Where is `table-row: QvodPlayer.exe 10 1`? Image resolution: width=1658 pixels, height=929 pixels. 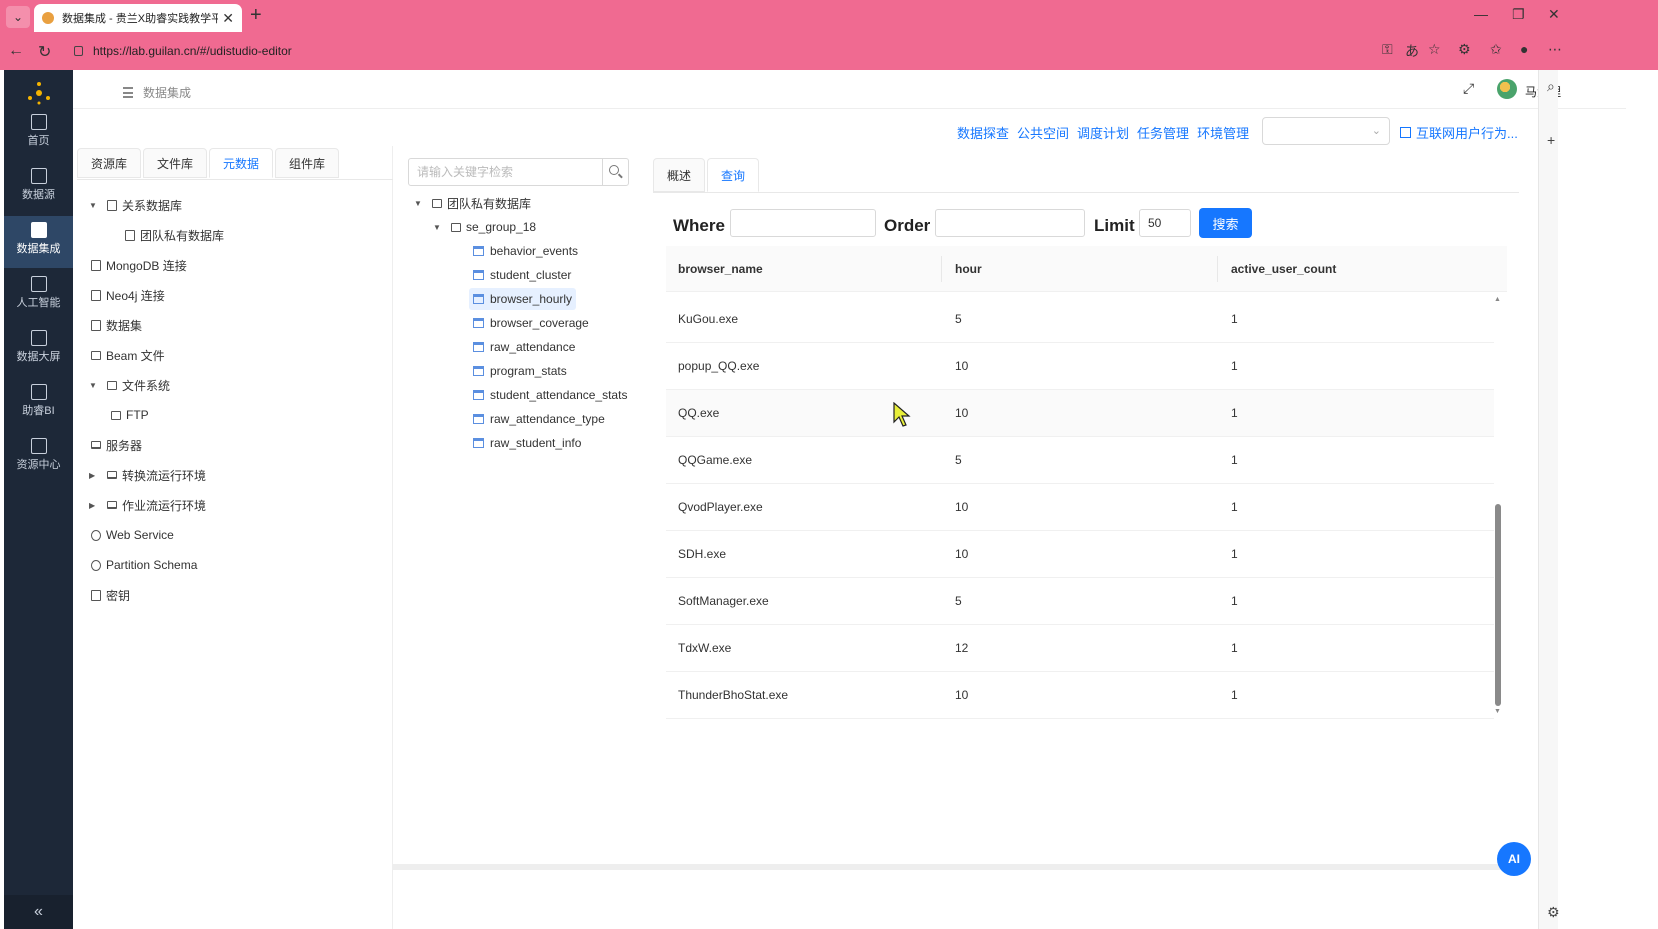 table-row: QvodPlayer.exe 10 1 is located at coordinates (1080, 507).